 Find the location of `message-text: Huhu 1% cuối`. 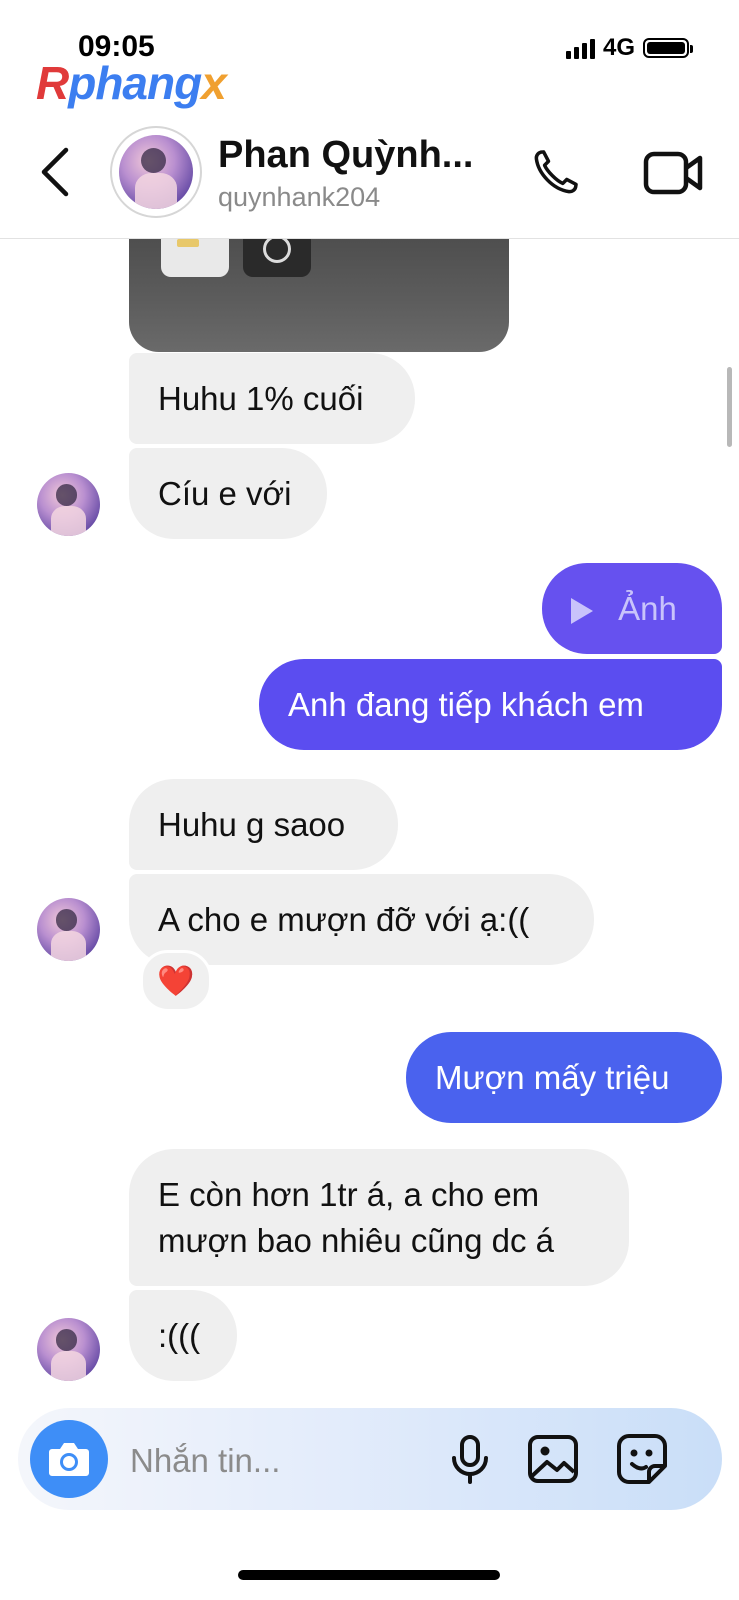

message-text: Huhu 1% cuối is located at coordinates (261, 398).